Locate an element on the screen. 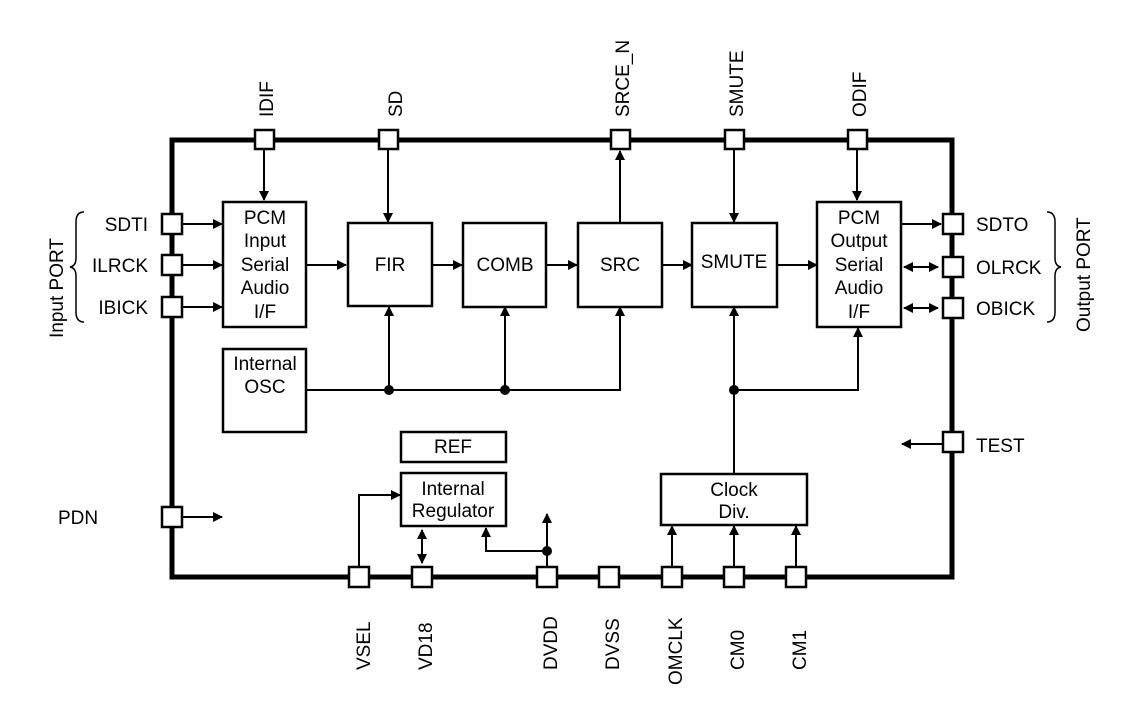  svg-text: PDN is located at coordinates (78, 518).